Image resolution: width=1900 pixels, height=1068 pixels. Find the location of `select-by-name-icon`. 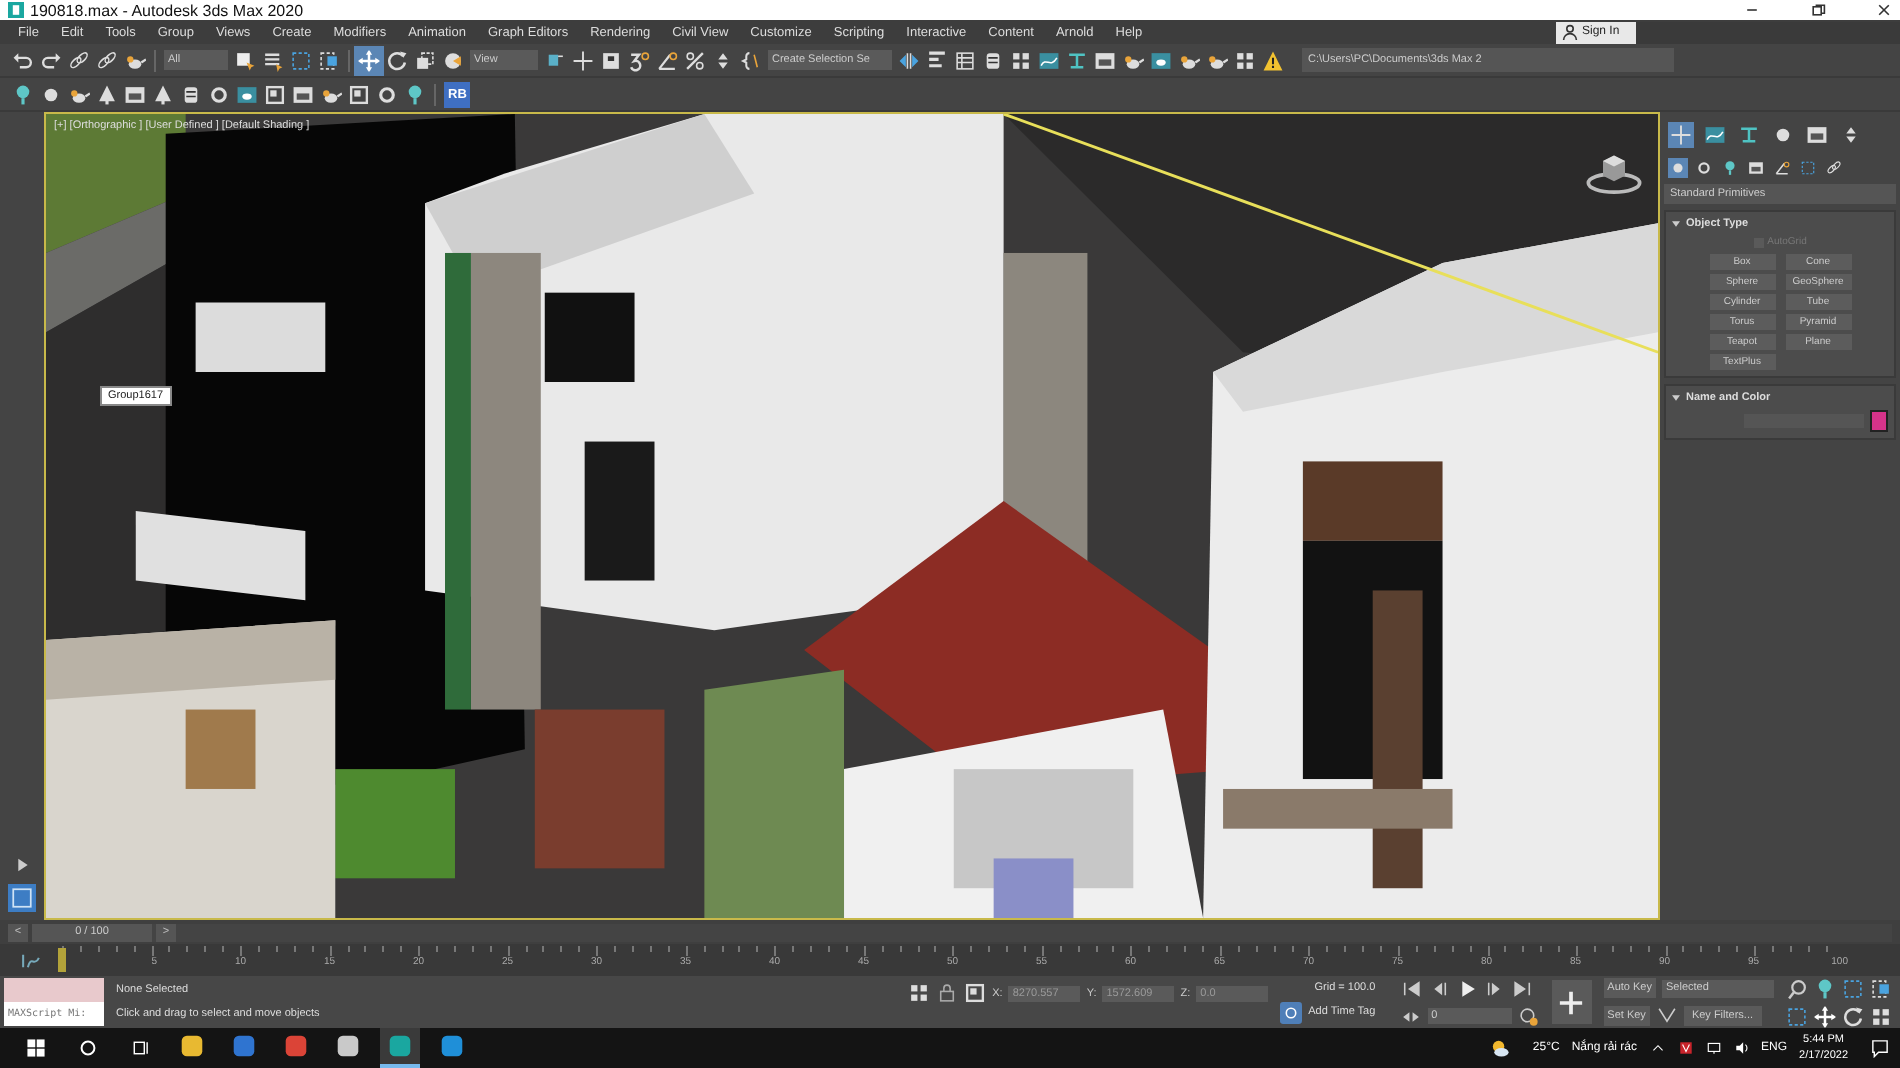

select-by-name-icon is located at coordinates (273, 60).